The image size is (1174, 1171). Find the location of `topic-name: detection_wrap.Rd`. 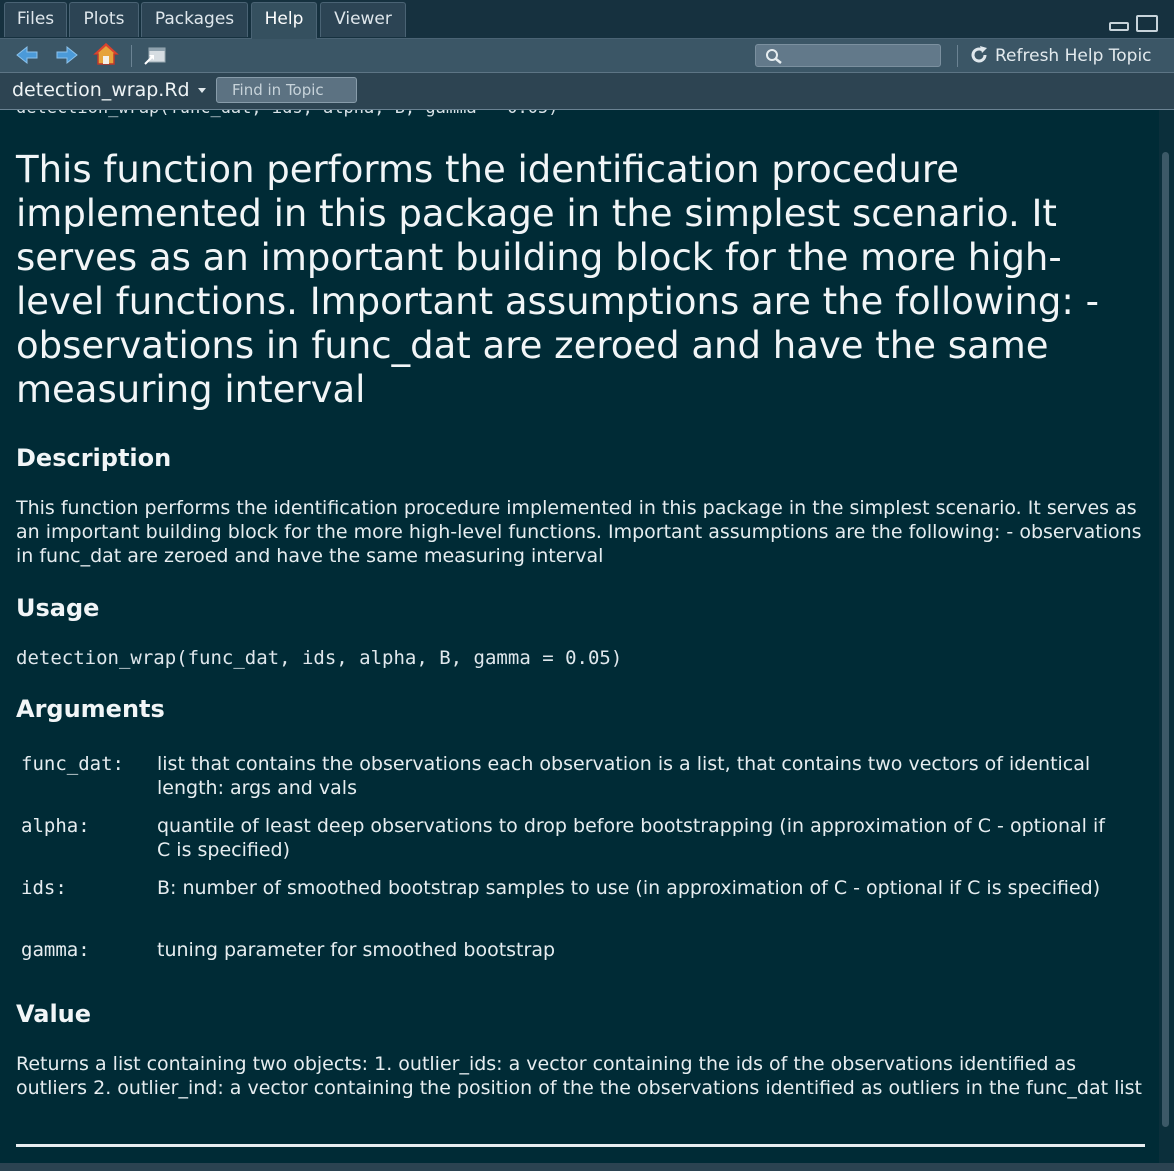

topic-name: detection_wrap.Rd is located at coordinates (101, 90).